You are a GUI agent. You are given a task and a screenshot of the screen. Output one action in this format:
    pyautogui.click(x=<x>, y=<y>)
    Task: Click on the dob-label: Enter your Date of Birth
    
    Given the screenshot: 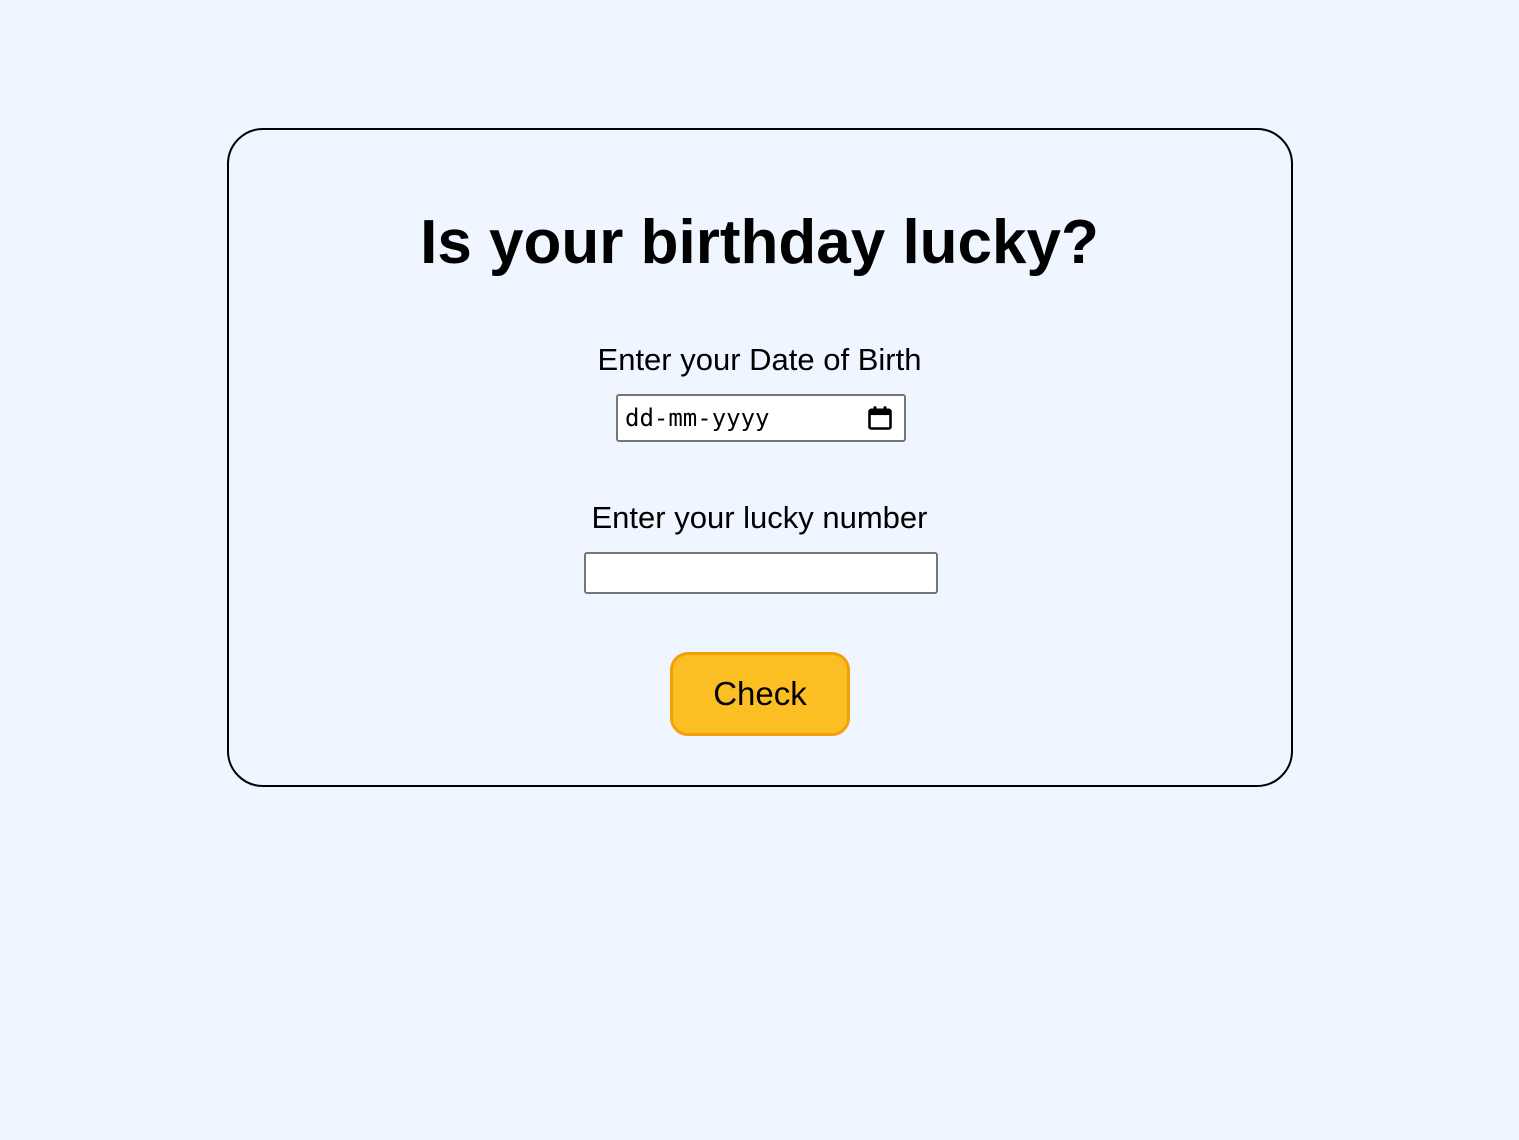 What is the action you would take?
    pyautogui.click(x=759, y=359)
    